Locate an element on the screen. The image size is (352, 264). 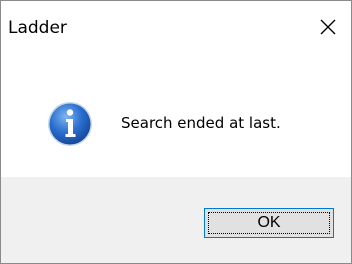
ok-button-label: OK is located at coordinates (269, 222).